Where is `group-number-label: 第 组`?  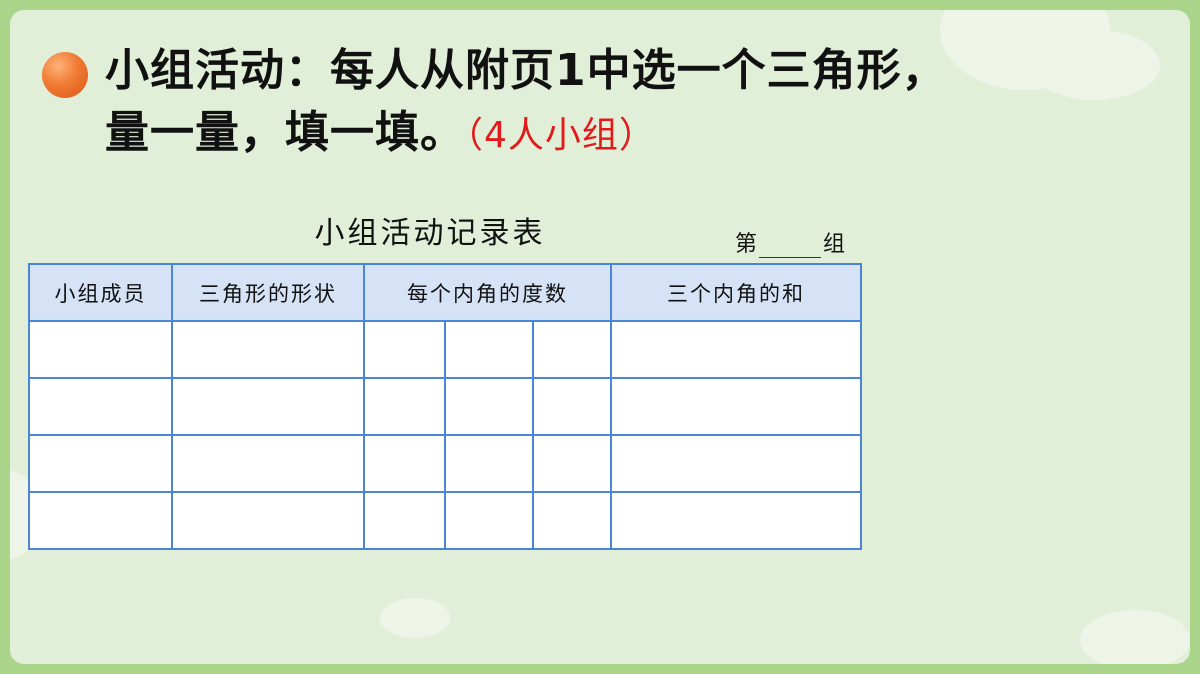 group-number-label: 第 组 is located at coordinates (790, 242).